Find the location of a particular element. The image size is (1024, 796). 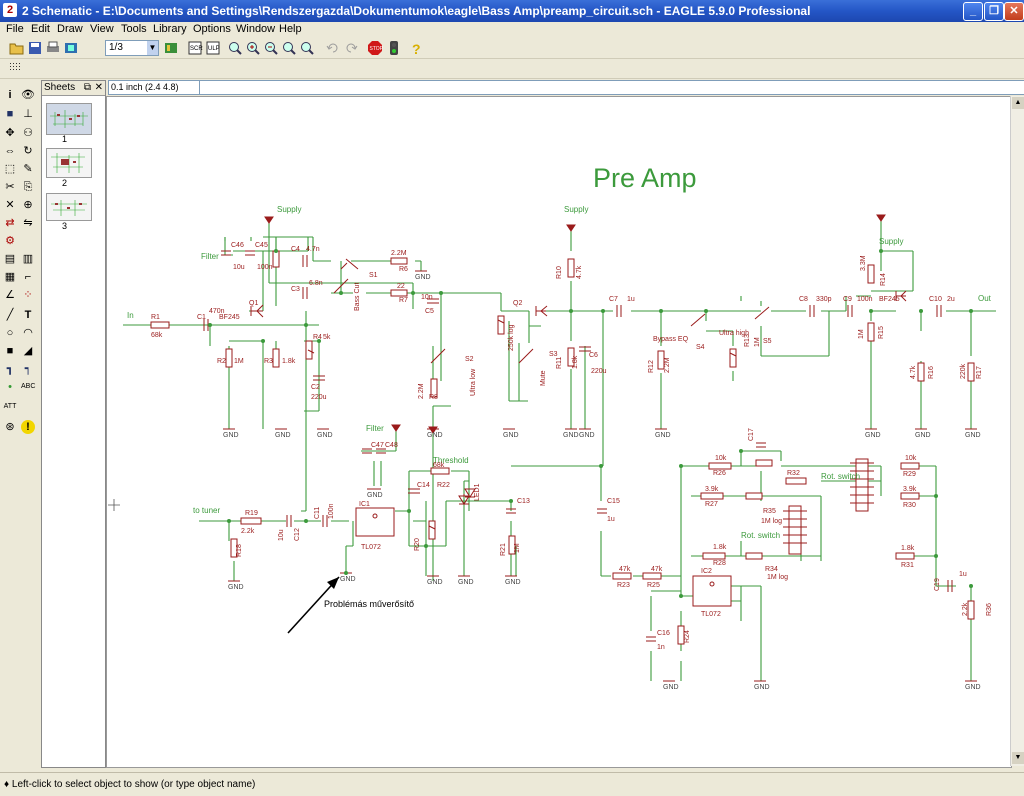

svg-text: C47 is located at coordinates (377, 445).